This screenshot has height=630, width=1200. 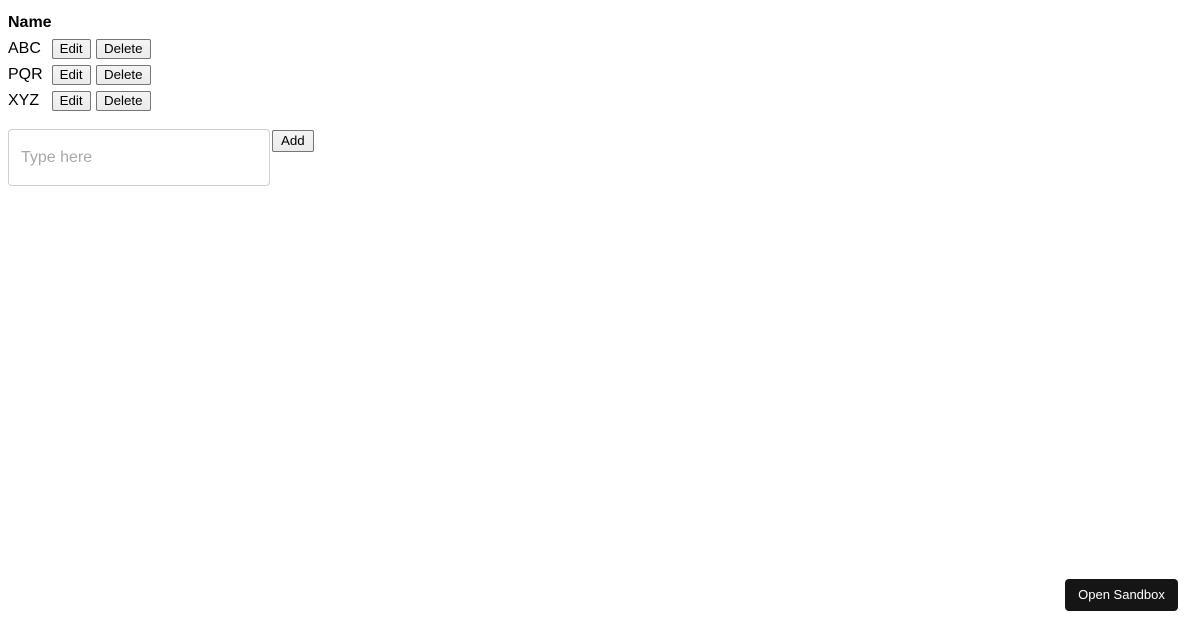 What do you see at coordinates (24, 100) in the screenshot?
I see `row-name: XYZ` at bounding box center [24, 100].